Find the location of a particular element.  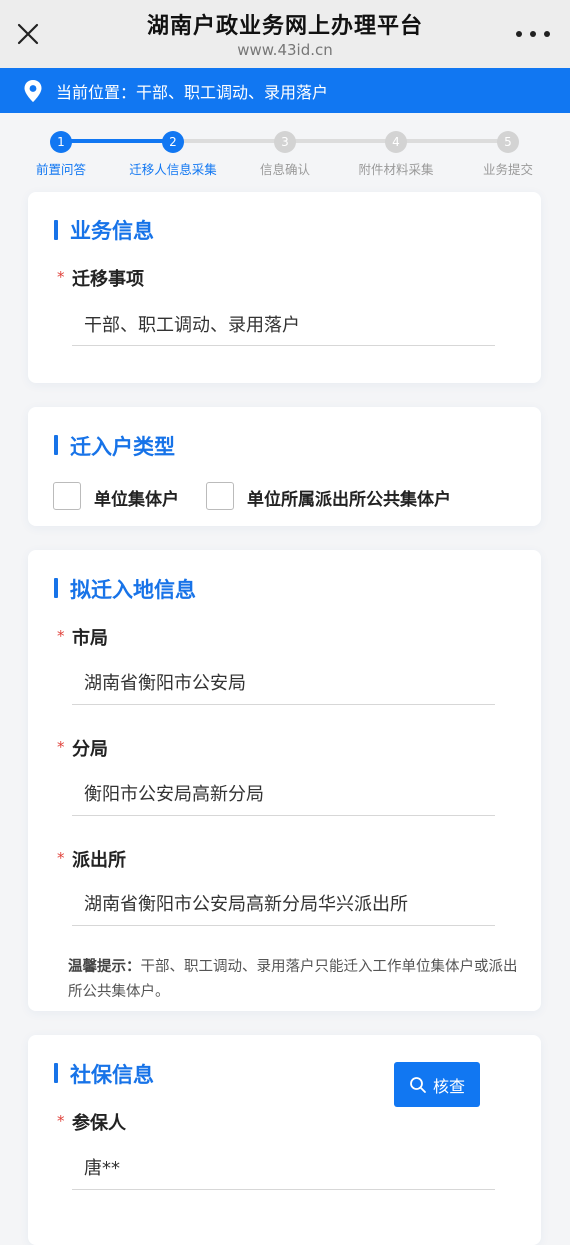

progress-steps: 1 前置问答 2 迁移人信息采集 3 信息确认 4 附件材料采集 5 业务提交 is located at coordinates (285, 150).